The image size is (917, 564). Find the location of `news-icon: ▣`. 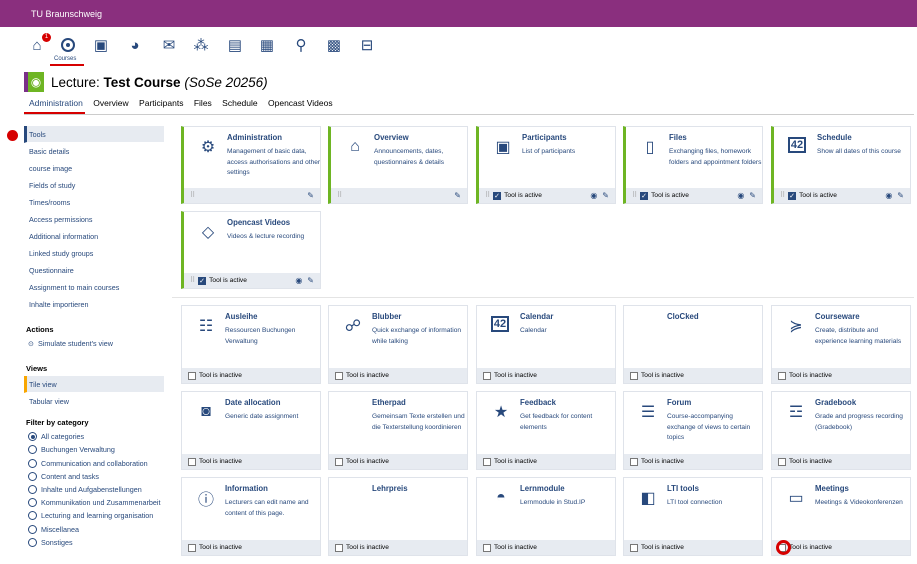

news-icon: ▣ is located at coordinates (101, 45).